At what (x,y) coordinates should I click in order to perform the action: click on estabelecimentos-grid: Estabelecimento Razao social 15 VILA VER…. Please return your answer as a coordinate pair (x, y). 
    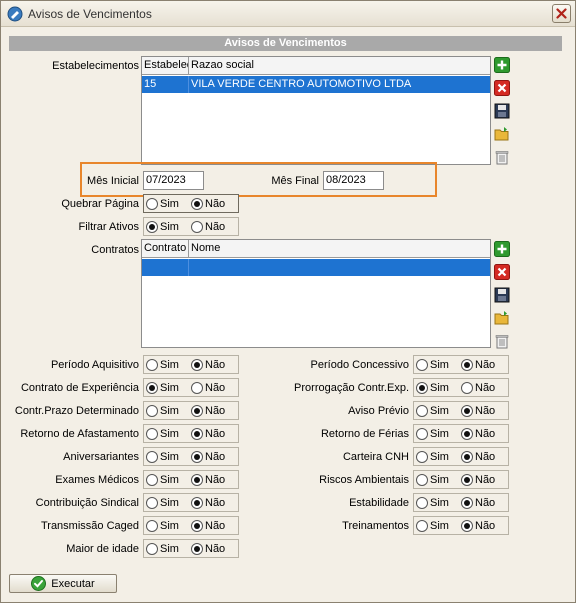
    Looking at the image, I should click on (316, 110).